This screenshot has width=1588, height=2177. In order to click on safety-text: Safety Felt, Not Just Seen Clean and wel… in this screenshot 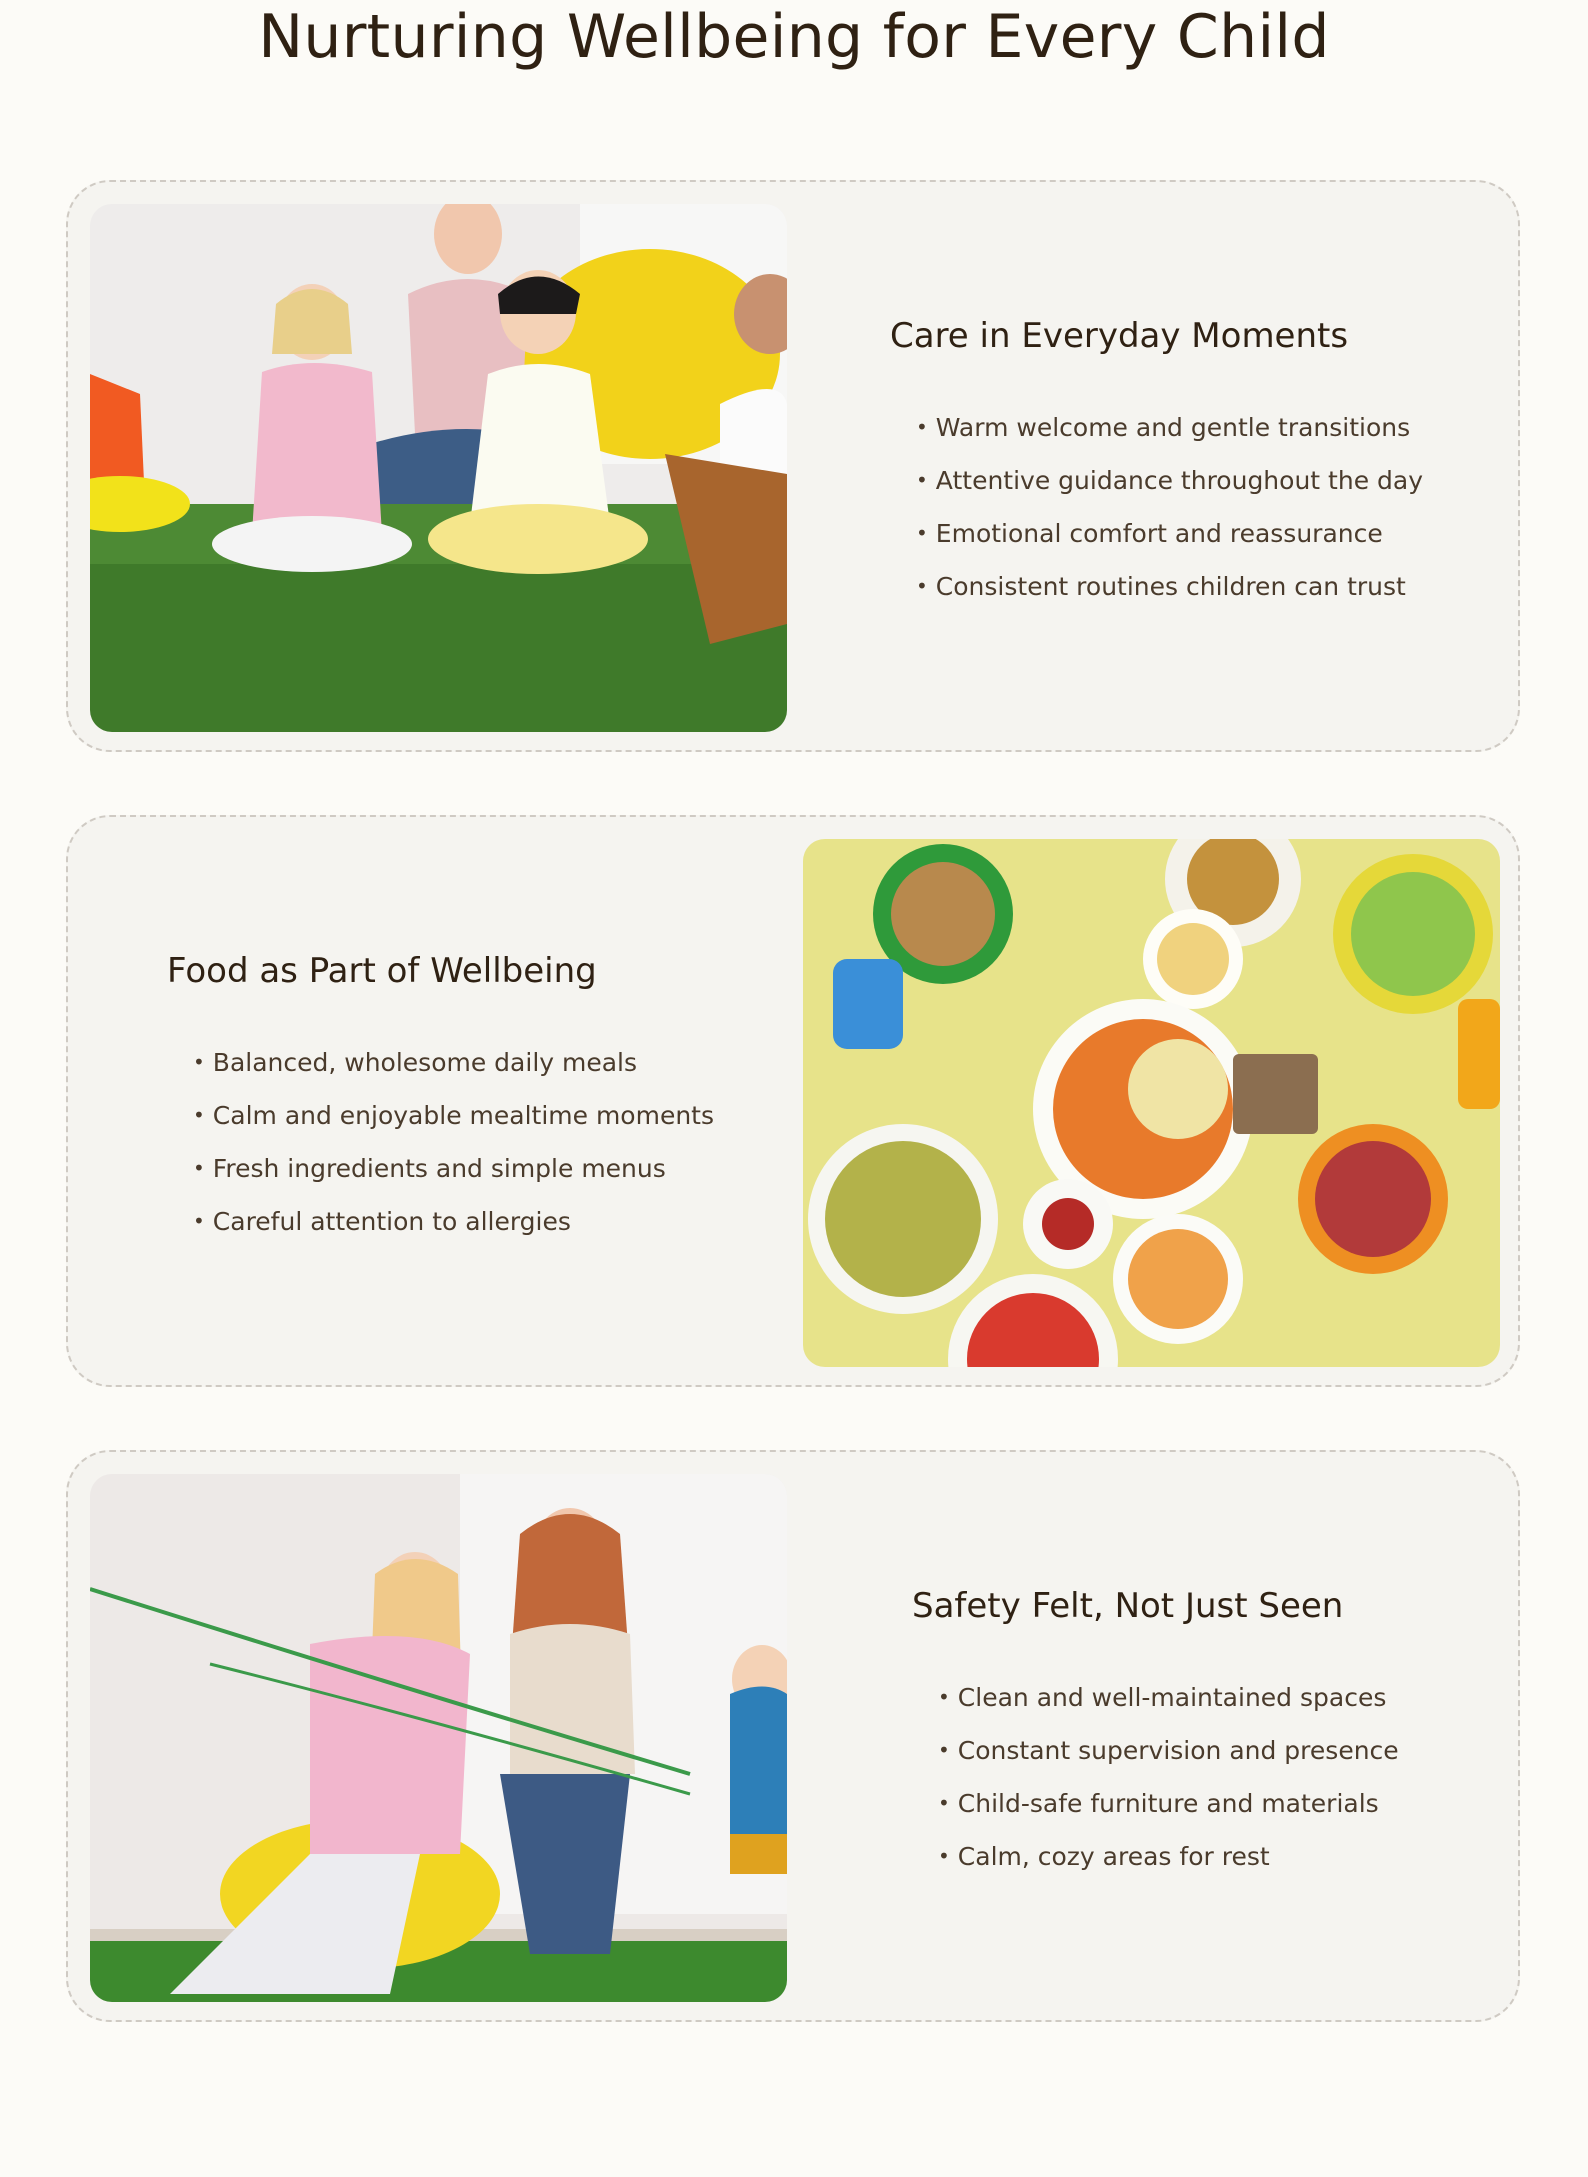, I will do `click(1155, 1735)`.